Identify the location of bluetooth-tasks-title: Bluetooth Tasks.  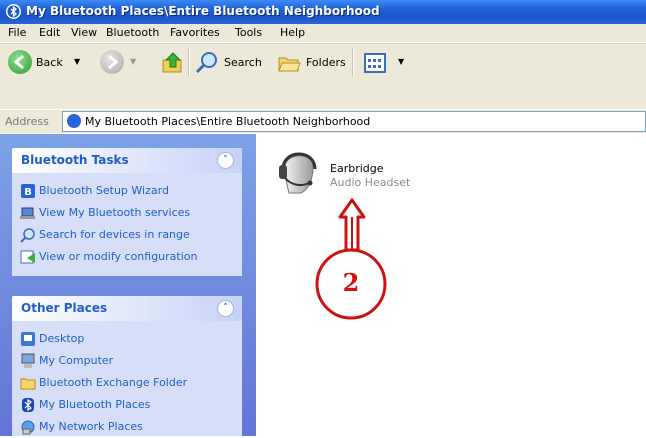
(75, 160).